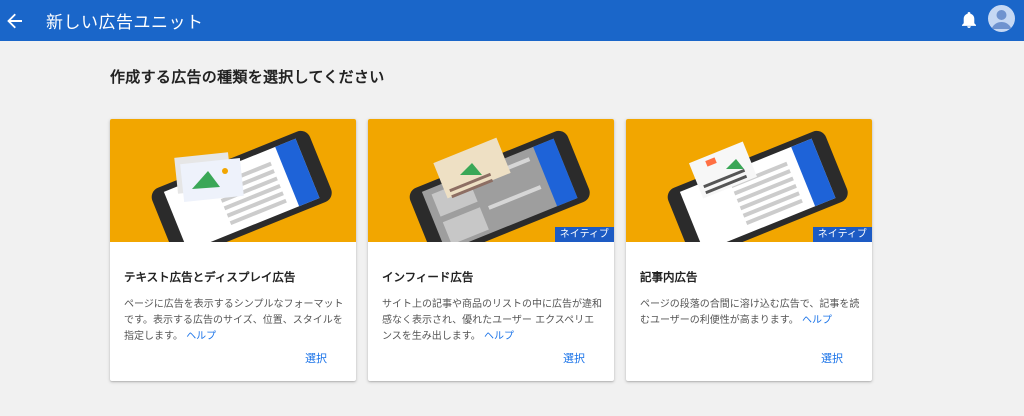  What do you see at coordinates (125, 23) in the screenshot?
I see `page-title: 新しい広告ユニット` at bounding box center [125, 23].